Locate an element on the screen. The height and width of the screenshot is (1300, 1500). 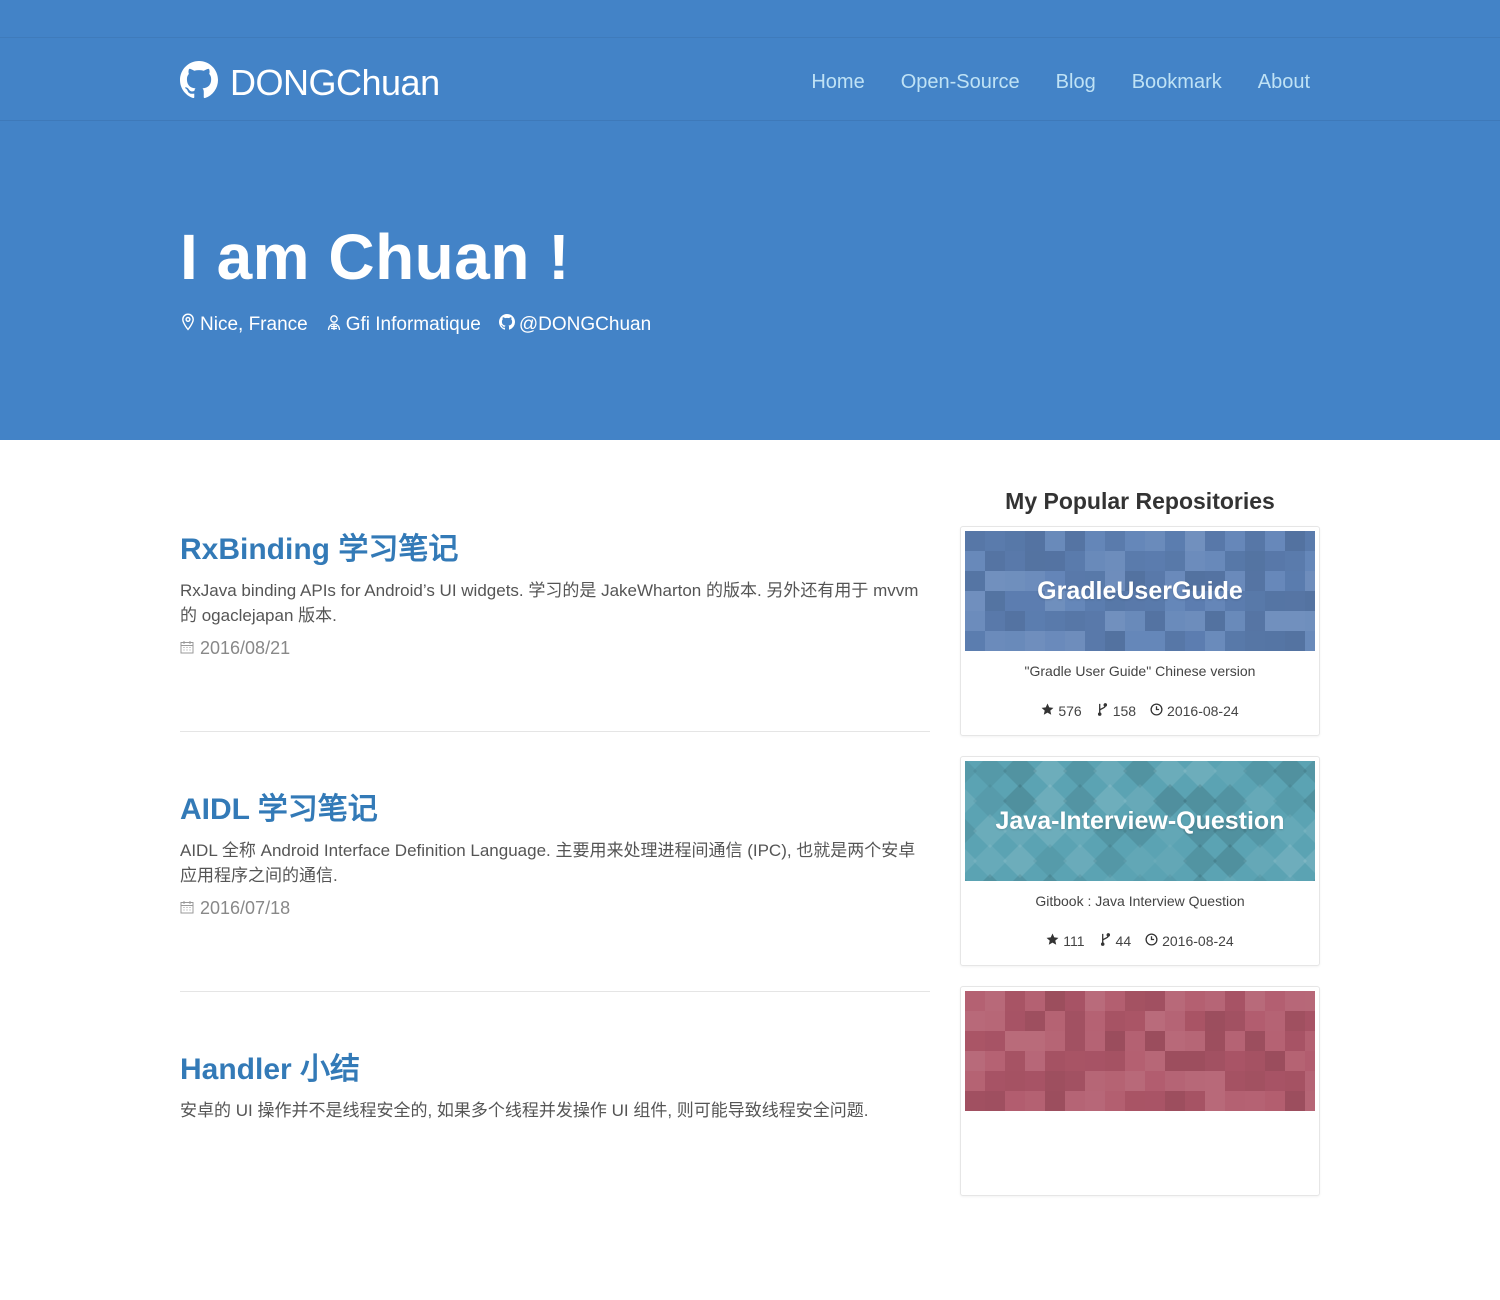
repo-card is located at coordinates (1140, 1091).